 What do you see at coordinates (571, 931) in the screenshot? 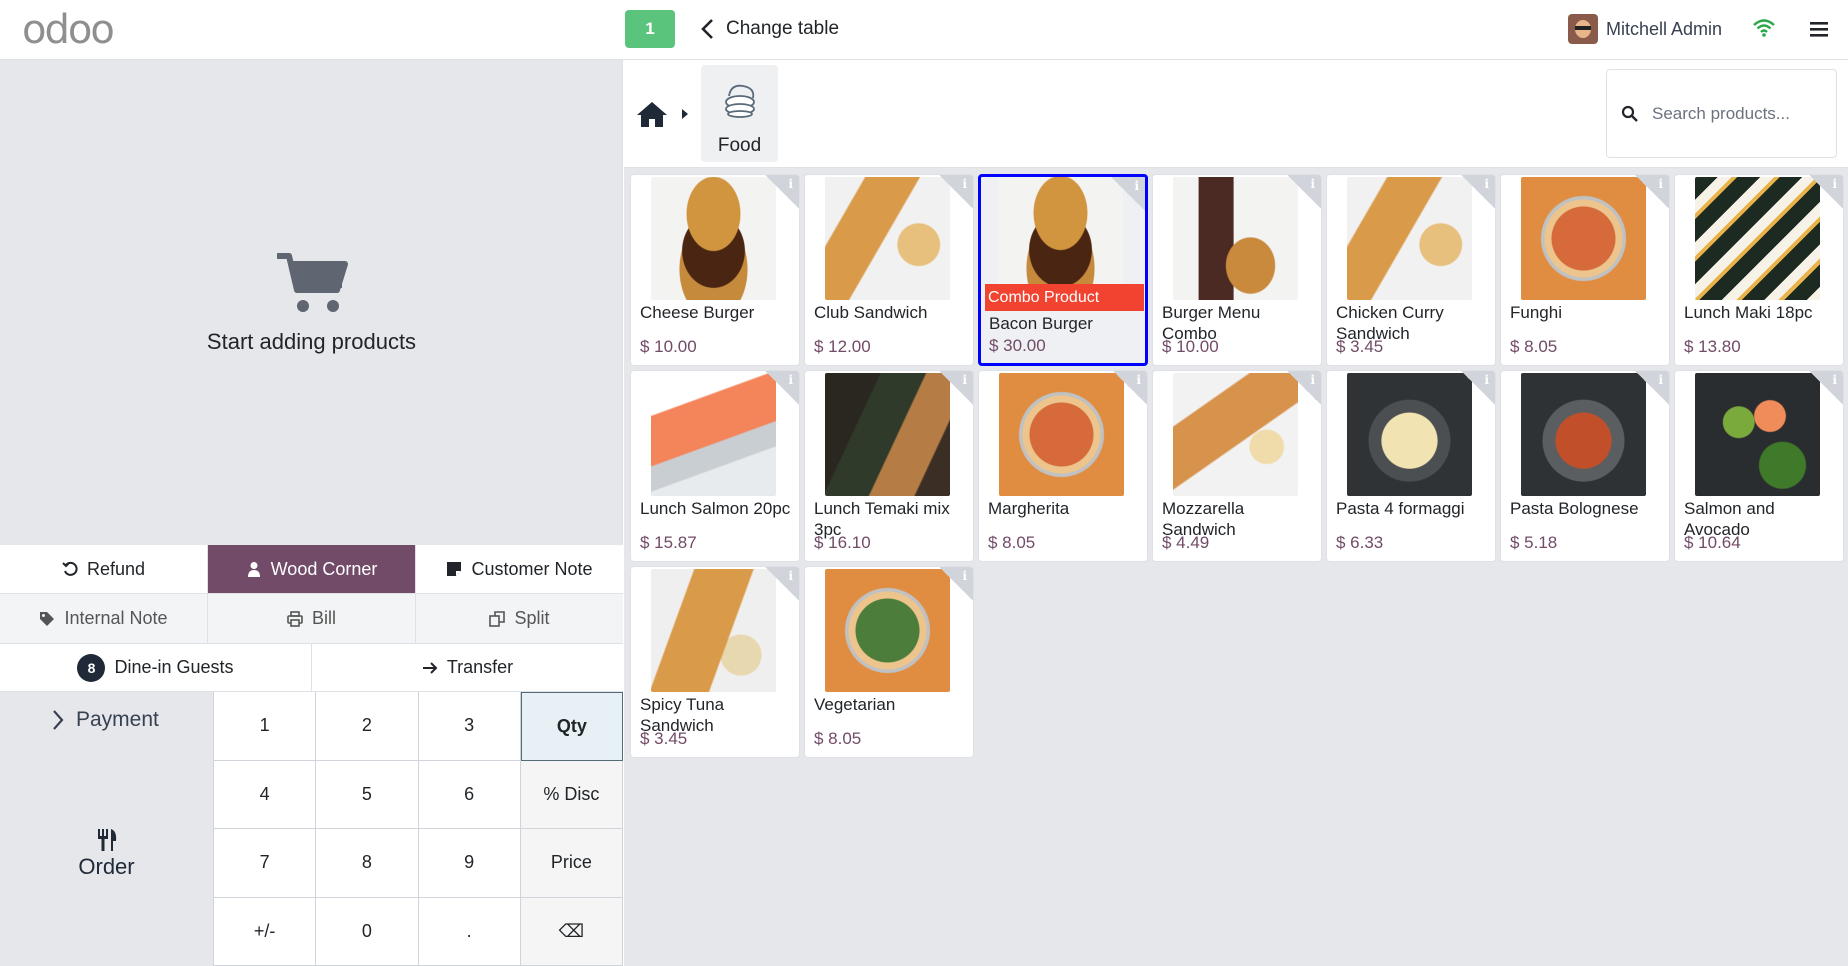
I see `backspace-key: ⌫` at bounding box center [571, 931].